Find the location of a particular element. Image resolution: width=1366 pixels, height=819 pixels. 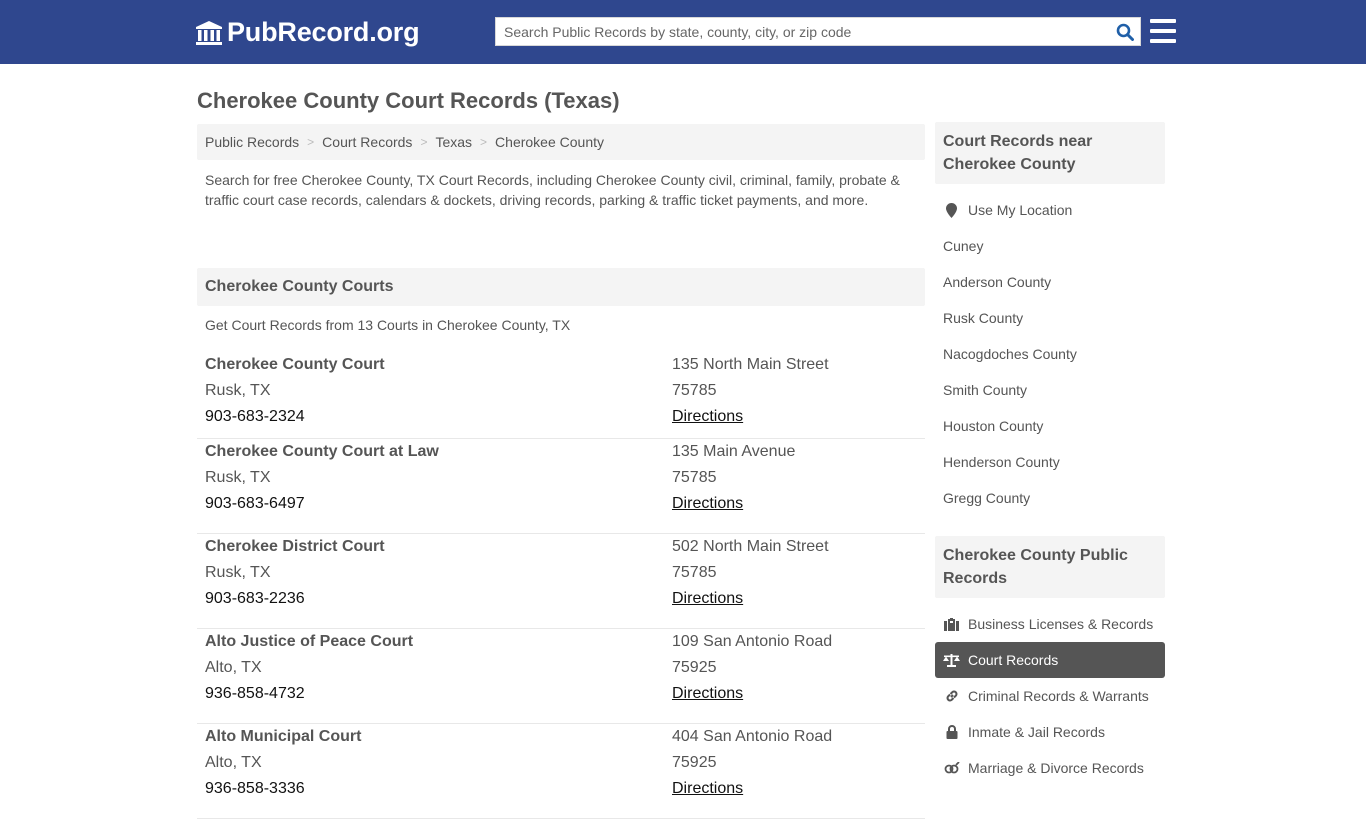

search-input is located at coordinates (803, 31).